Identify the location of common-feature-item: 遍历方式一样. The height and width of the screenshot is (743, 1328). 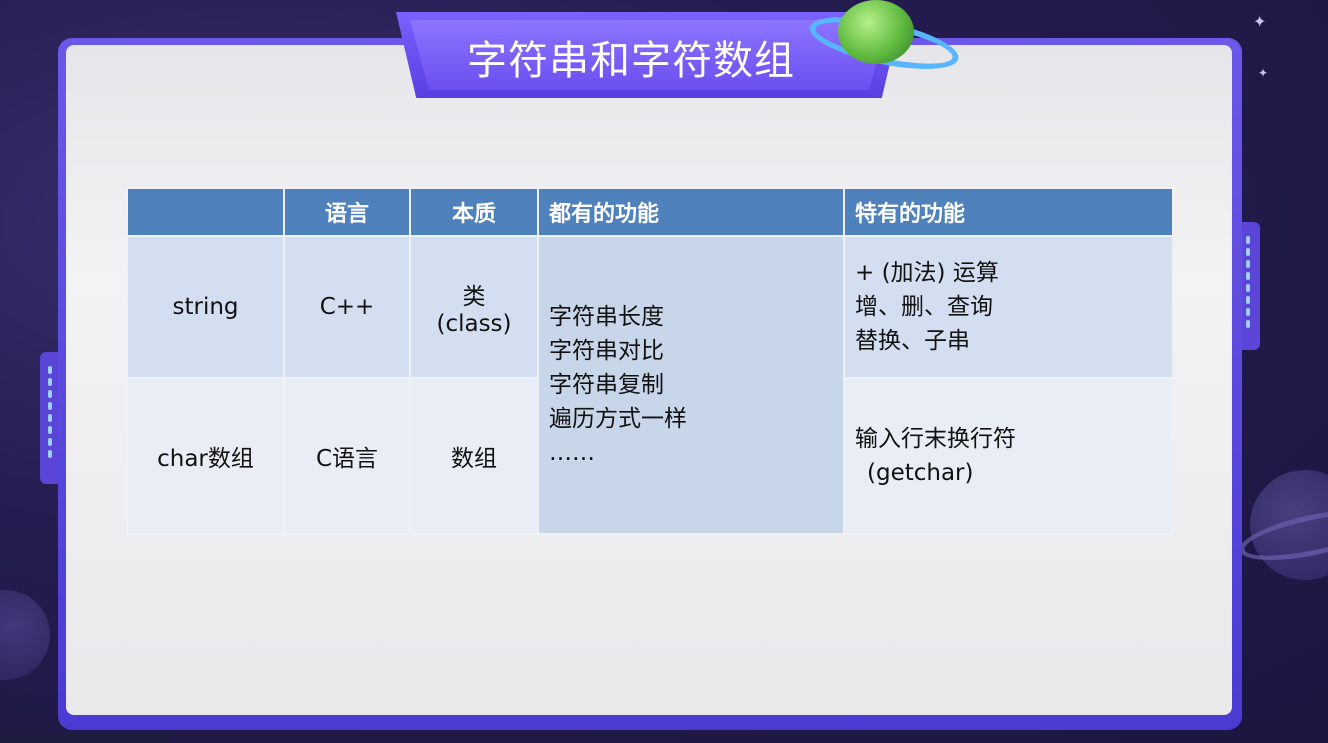
(618, 419).